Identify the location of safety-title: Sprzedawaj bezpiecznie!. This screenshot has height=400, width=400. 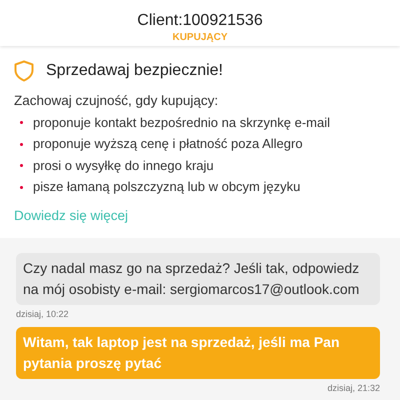
(134, 70).